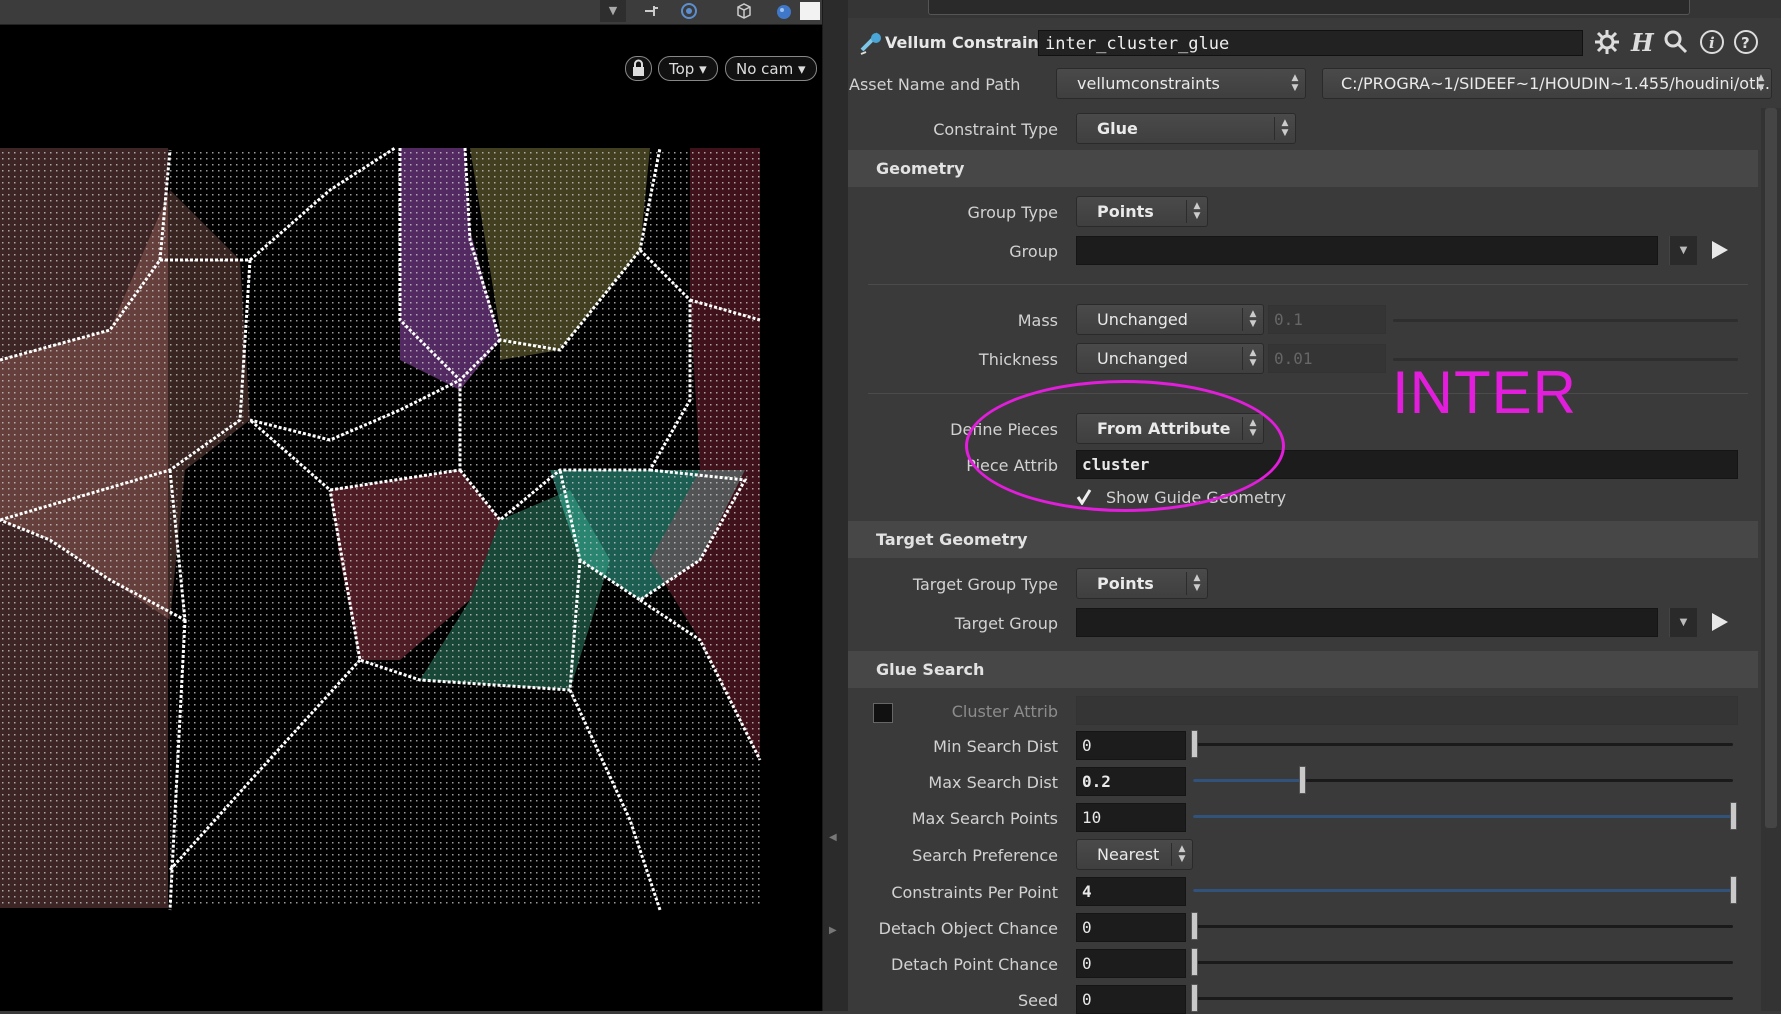  What do you see at coordinates (638, 68) in the screenshot?
I see `lock-icon` at bounding box center [638, 68].